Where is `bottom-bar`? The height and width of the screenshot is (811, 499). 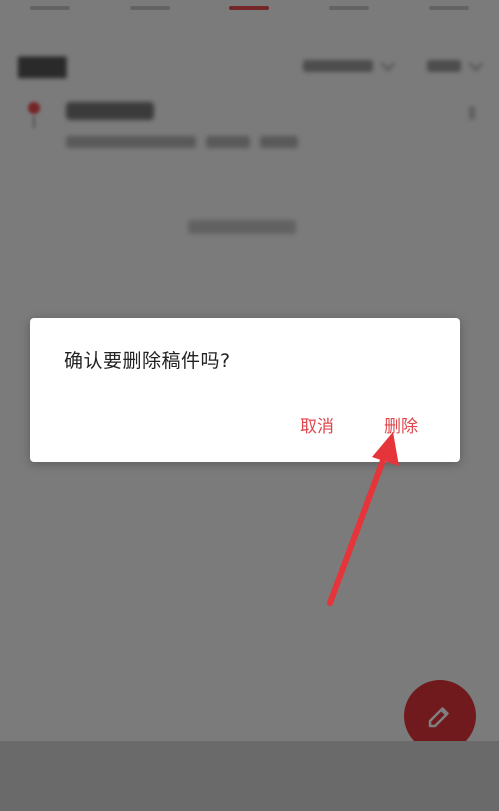
bottom-bar is located at coordinates (249, 776).